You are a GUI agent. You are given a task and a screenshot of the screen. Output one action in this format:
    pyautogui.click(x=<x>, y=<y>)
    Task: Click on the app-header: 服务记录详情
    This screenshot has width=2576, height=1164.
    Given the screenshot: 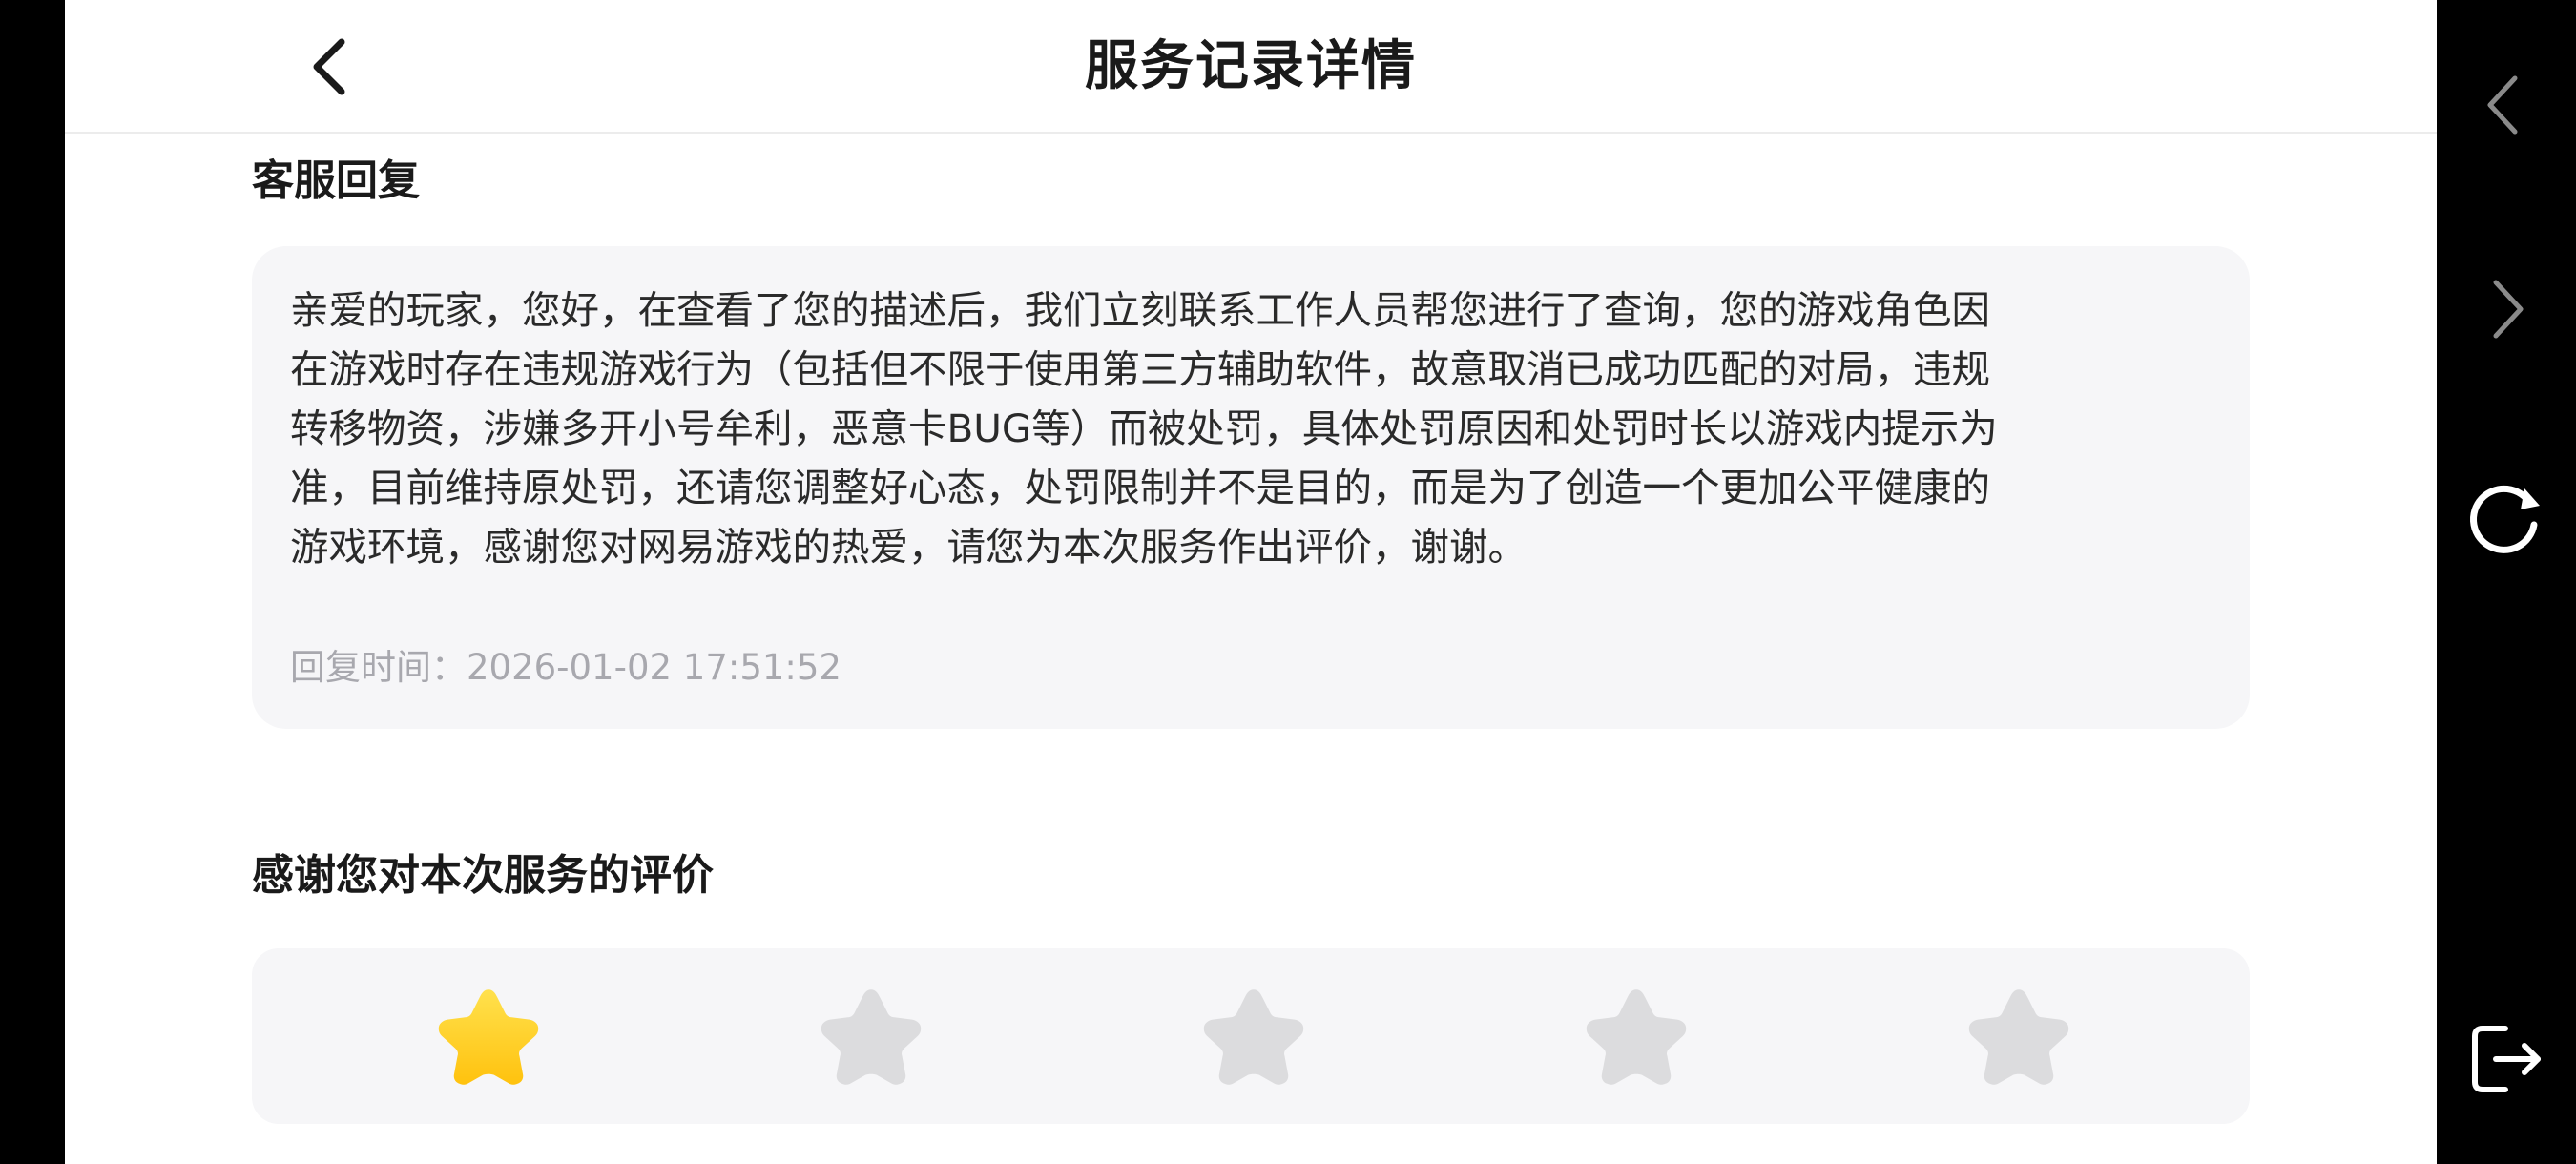 What is the action you would take?
    pyautogui.click(x=1251, y=67)
    